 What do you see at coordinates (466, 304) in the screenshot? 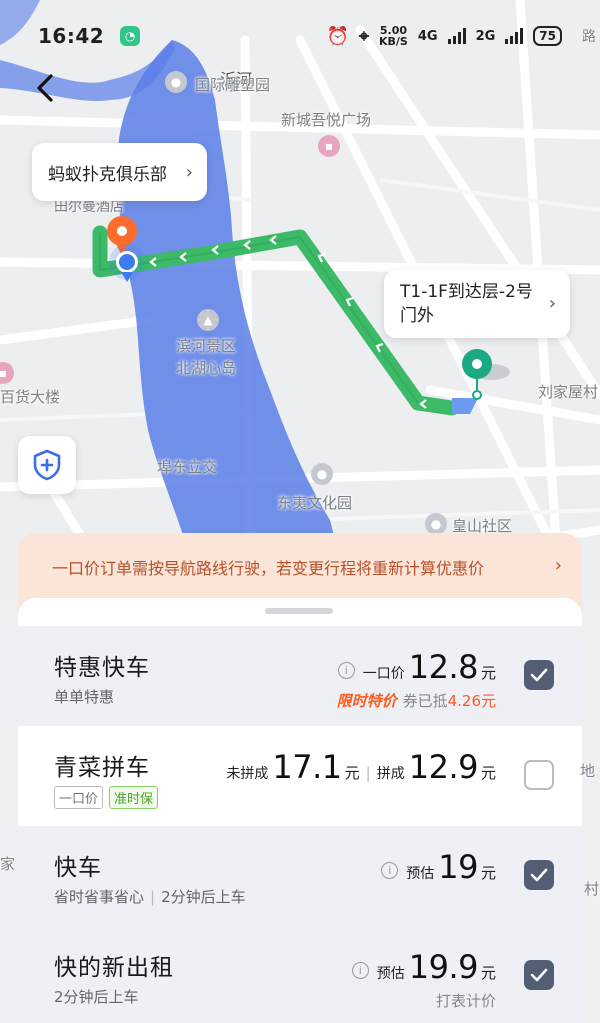
I see `destination-name: T1-1F到达层-2号门外` at bounding box center [466, 304].